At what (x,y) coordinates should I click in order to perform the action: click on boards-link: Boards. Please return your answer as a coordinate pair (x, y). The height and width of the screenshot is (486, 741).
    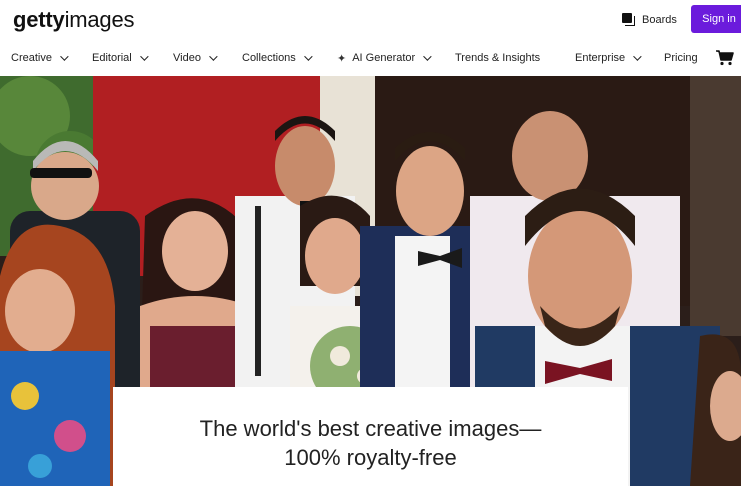
    Looking at the image, I should click on (649, 20).